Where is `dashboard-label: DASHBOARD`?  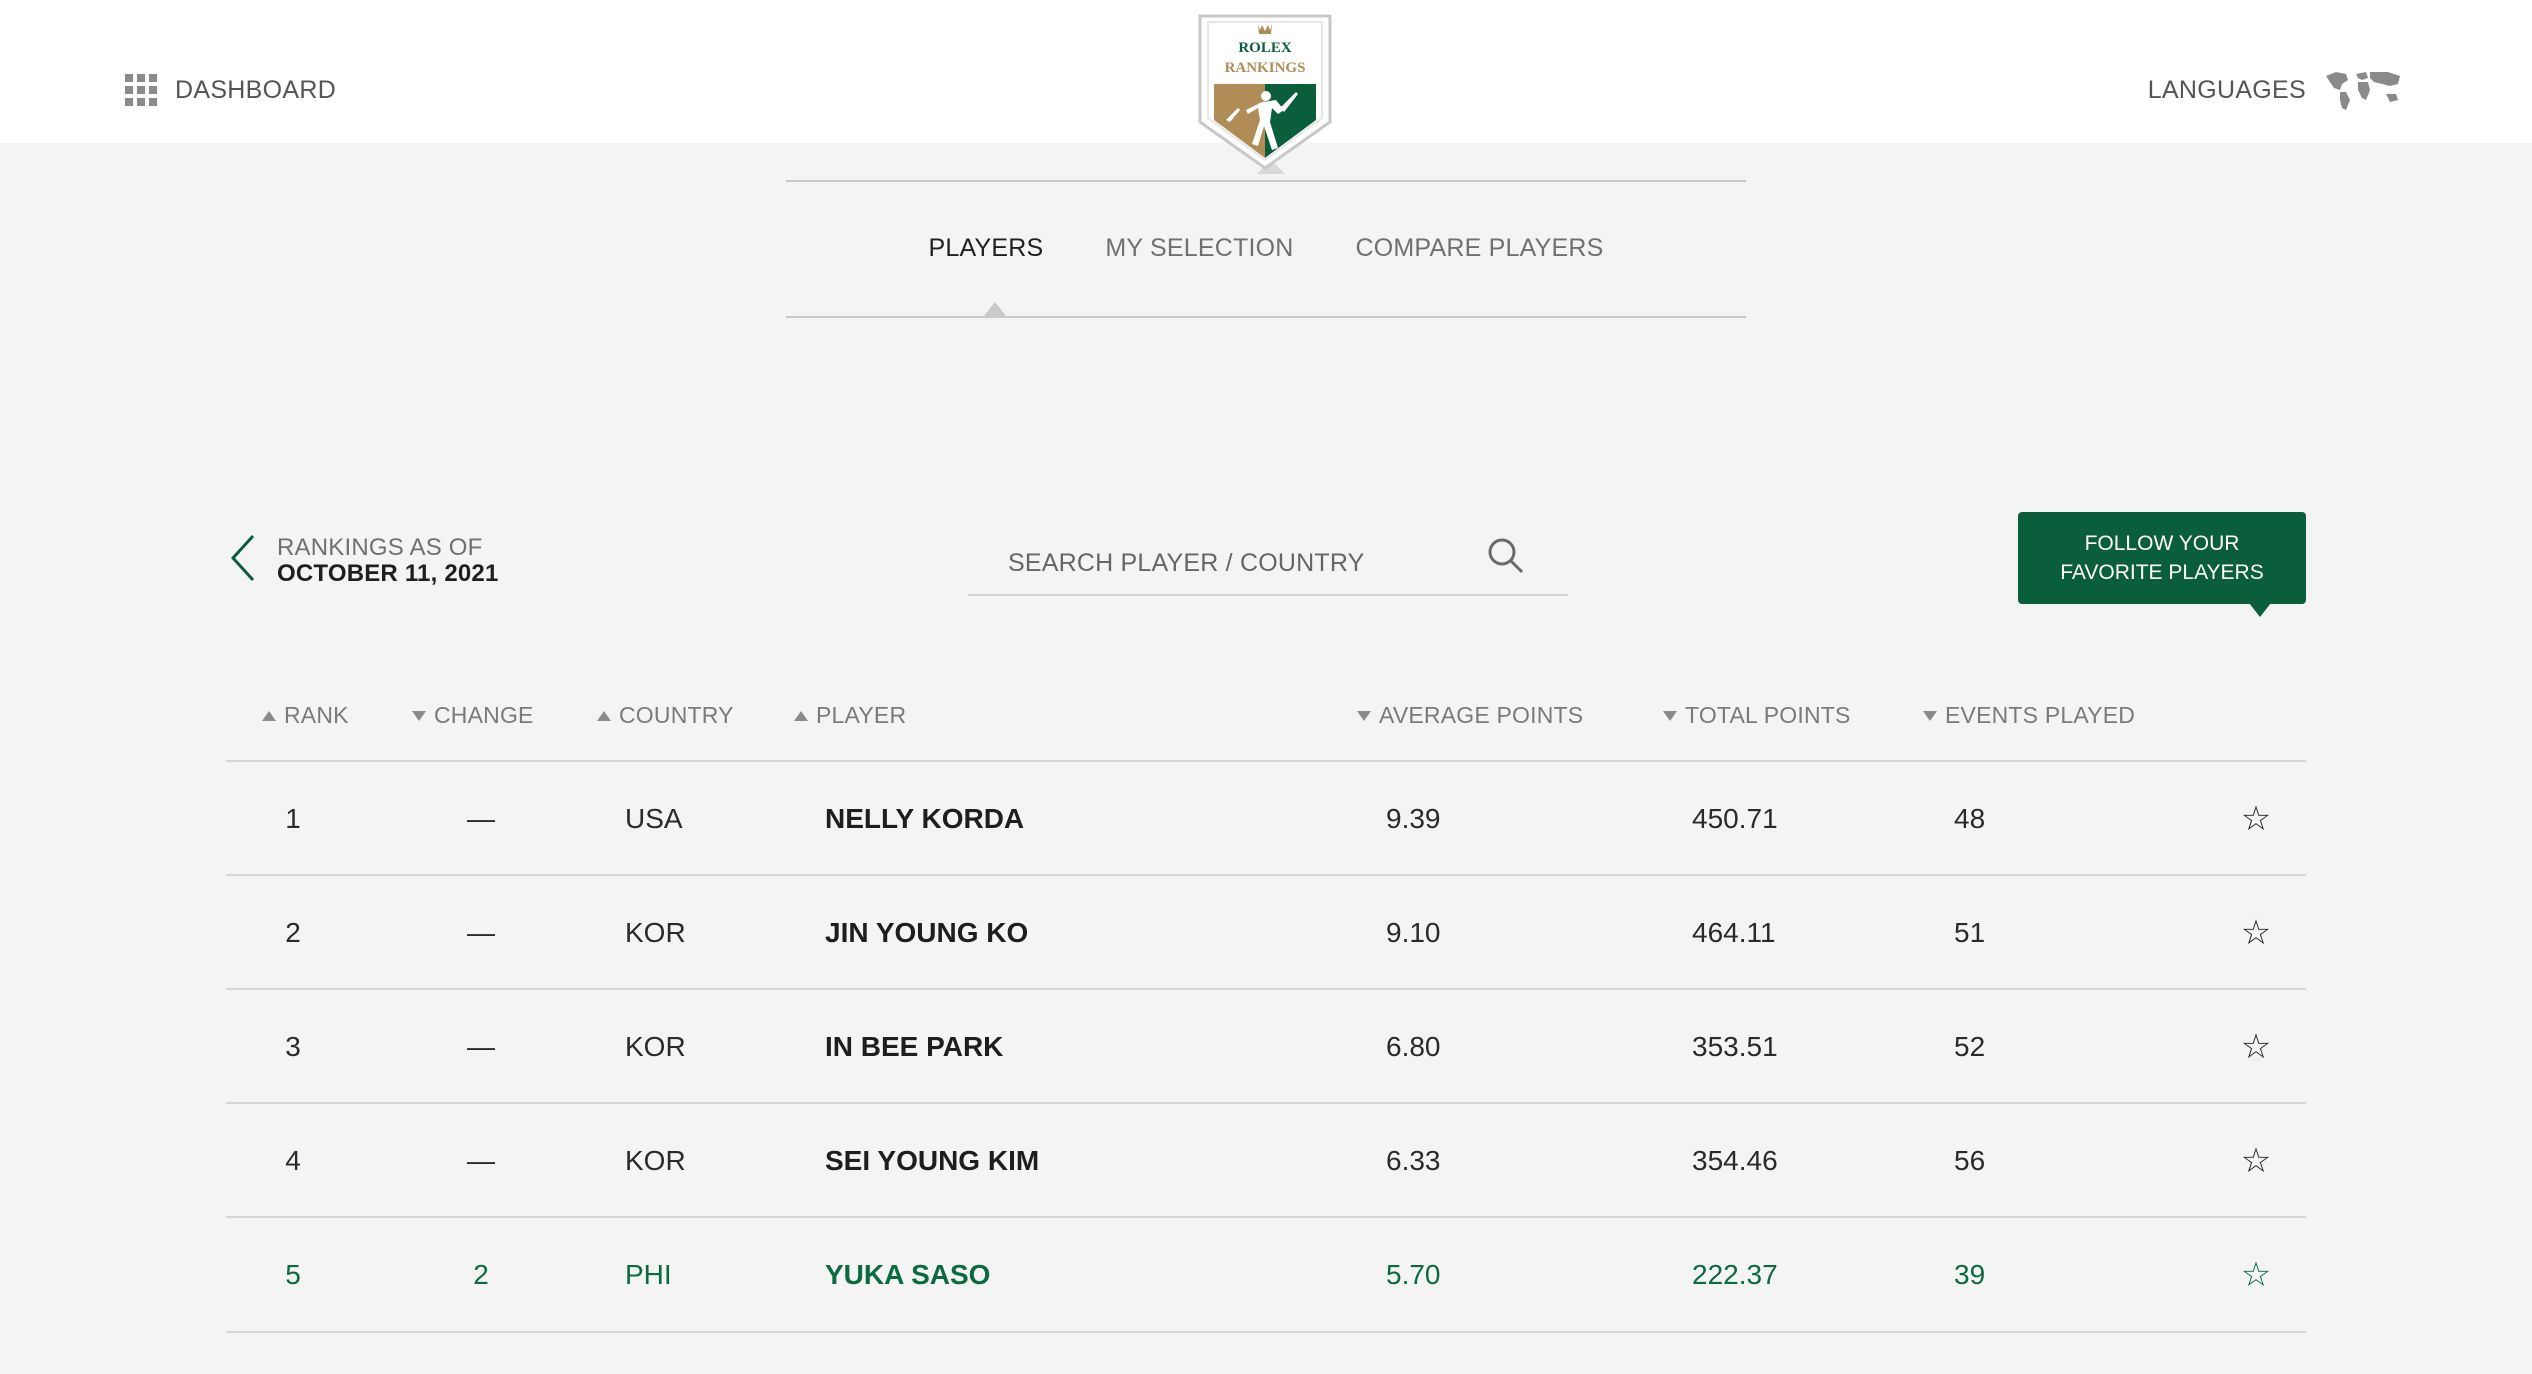
dashboard-label: DASHBOARD is located at coordinates (256, 89).